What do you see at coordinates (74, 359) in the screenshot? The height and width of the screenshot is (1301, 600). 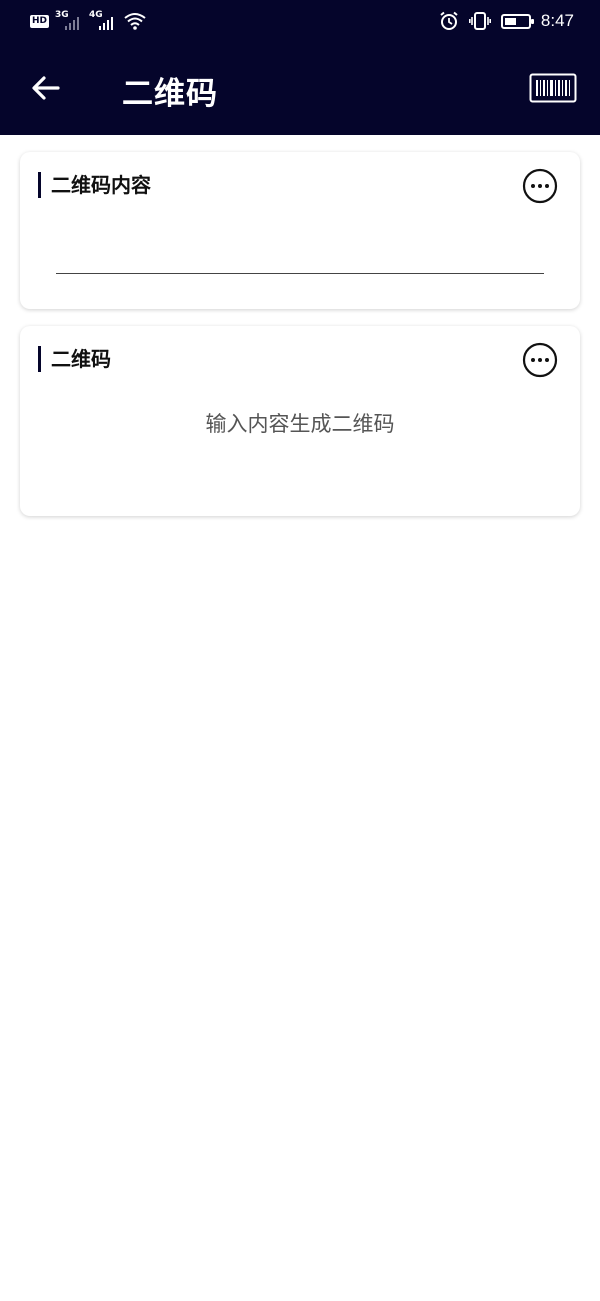 I see `qr-code-title: 二维码` at bounding box center [74, 359].